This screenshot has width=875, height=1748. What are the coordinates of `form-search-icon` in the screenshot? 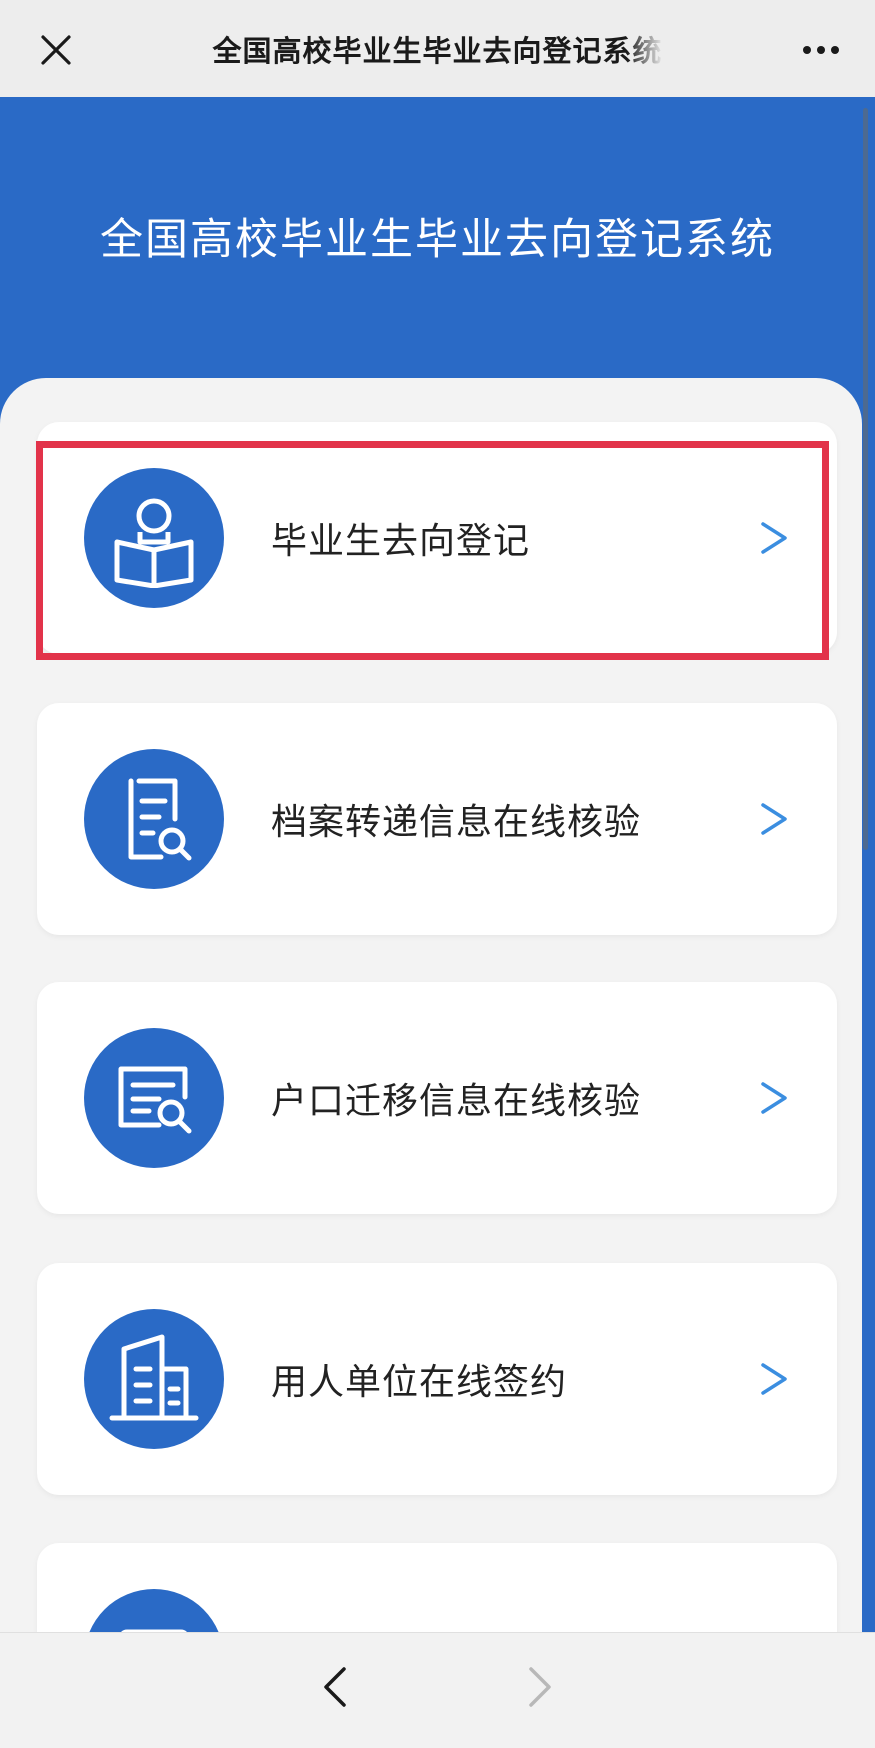 It's located at (155, 1100).